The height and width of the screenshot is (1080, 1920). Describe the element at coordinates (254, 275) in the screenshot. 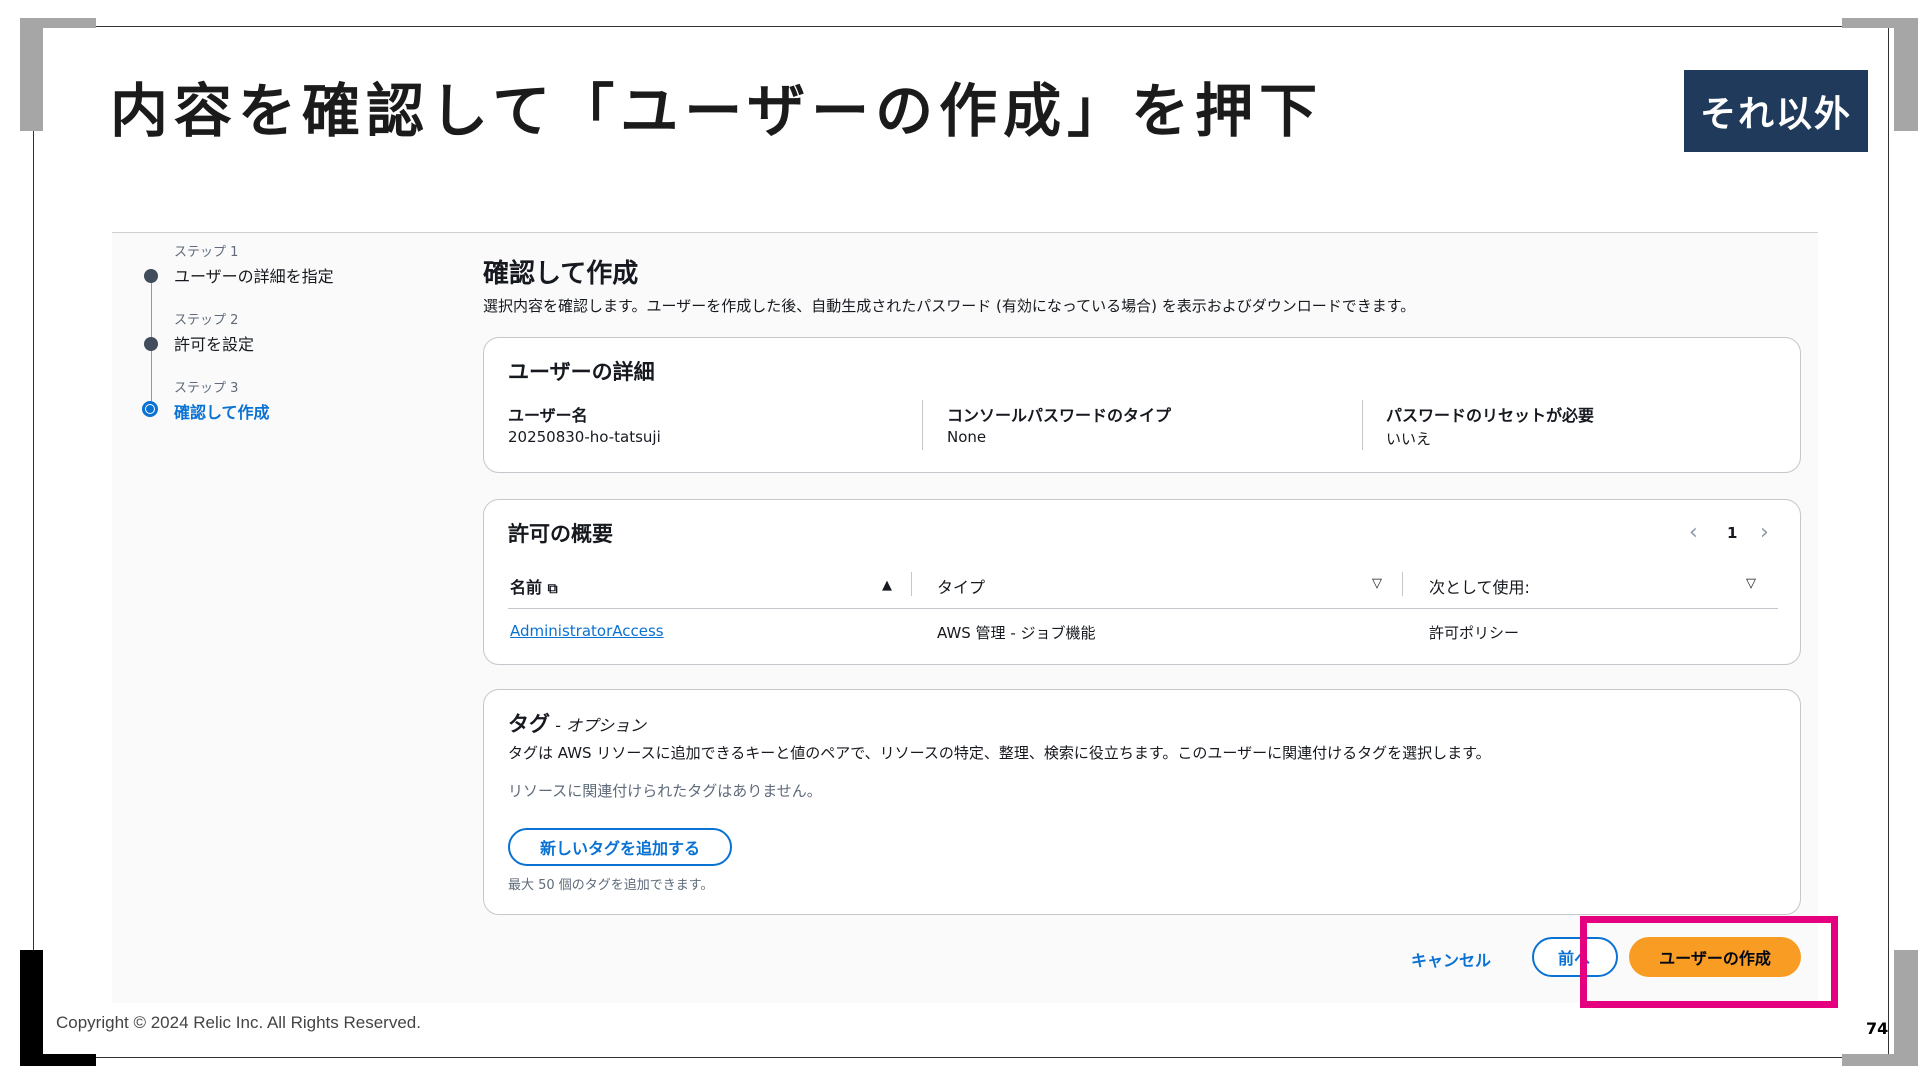

I see `step-1-link: ユーザーの詳細を指定` at that location.